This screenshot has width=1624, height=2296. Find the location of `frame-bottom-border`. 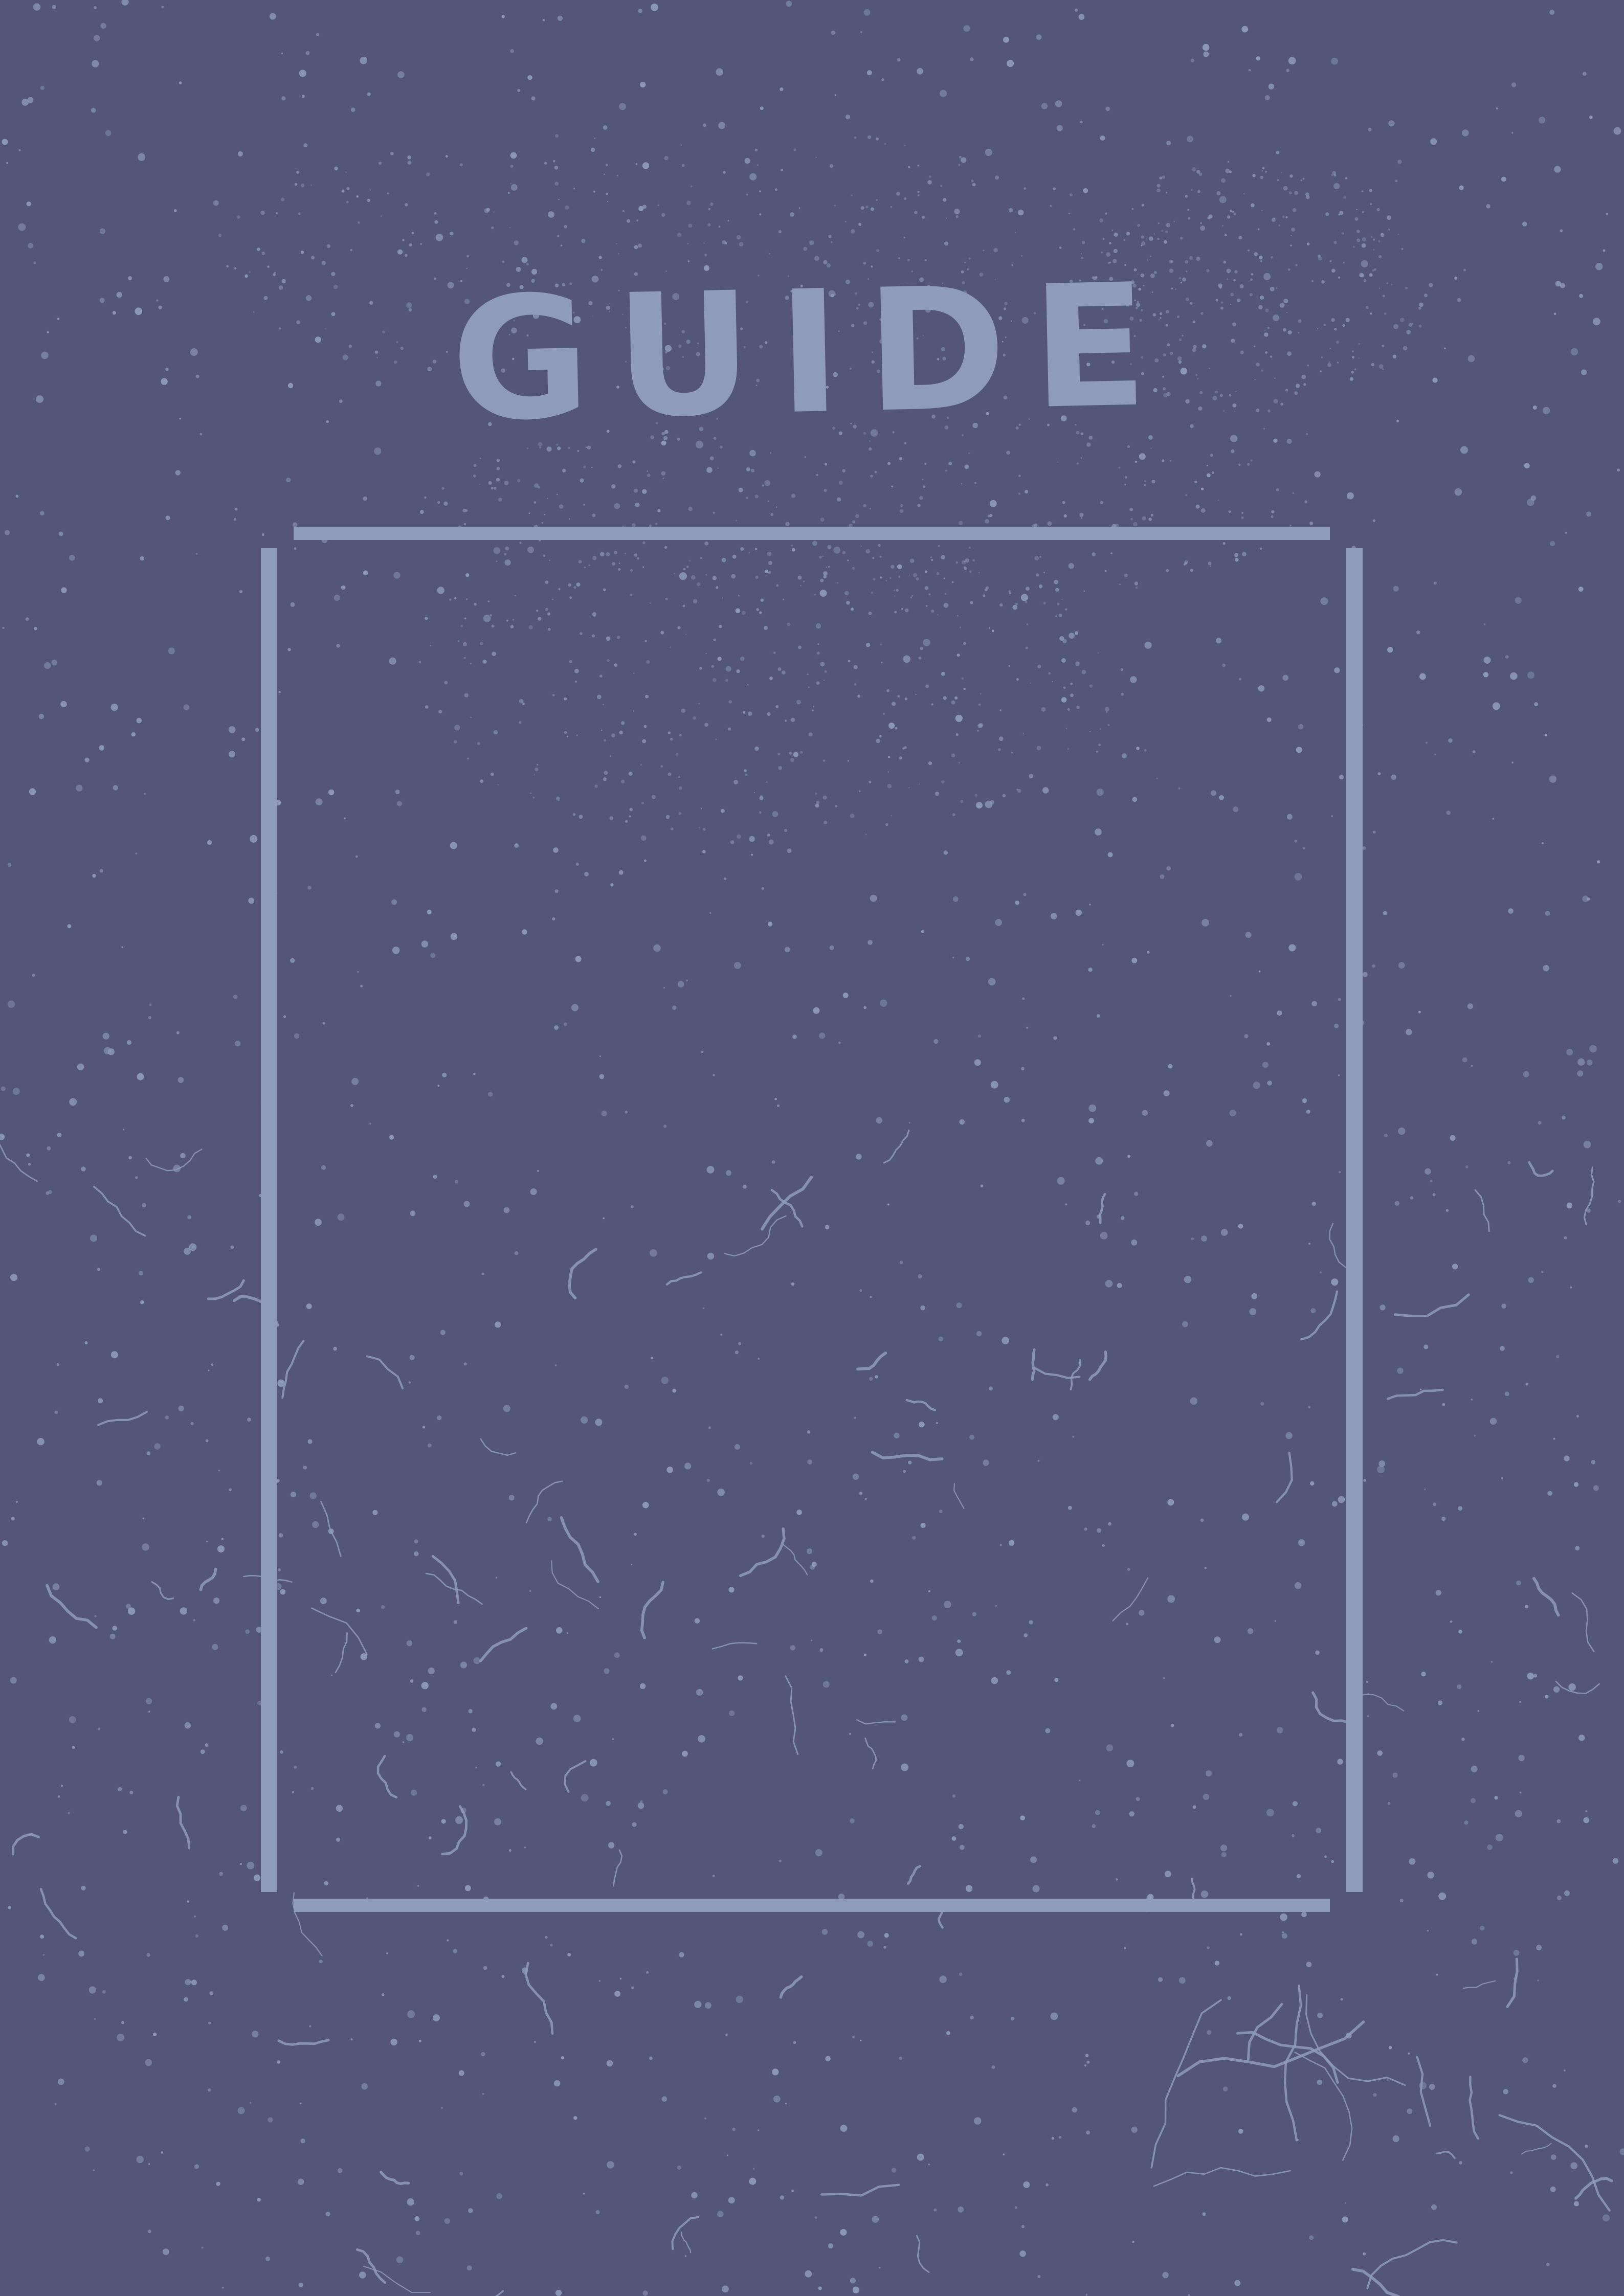

frame-bottom-border is located at coordinates (812, 1906).